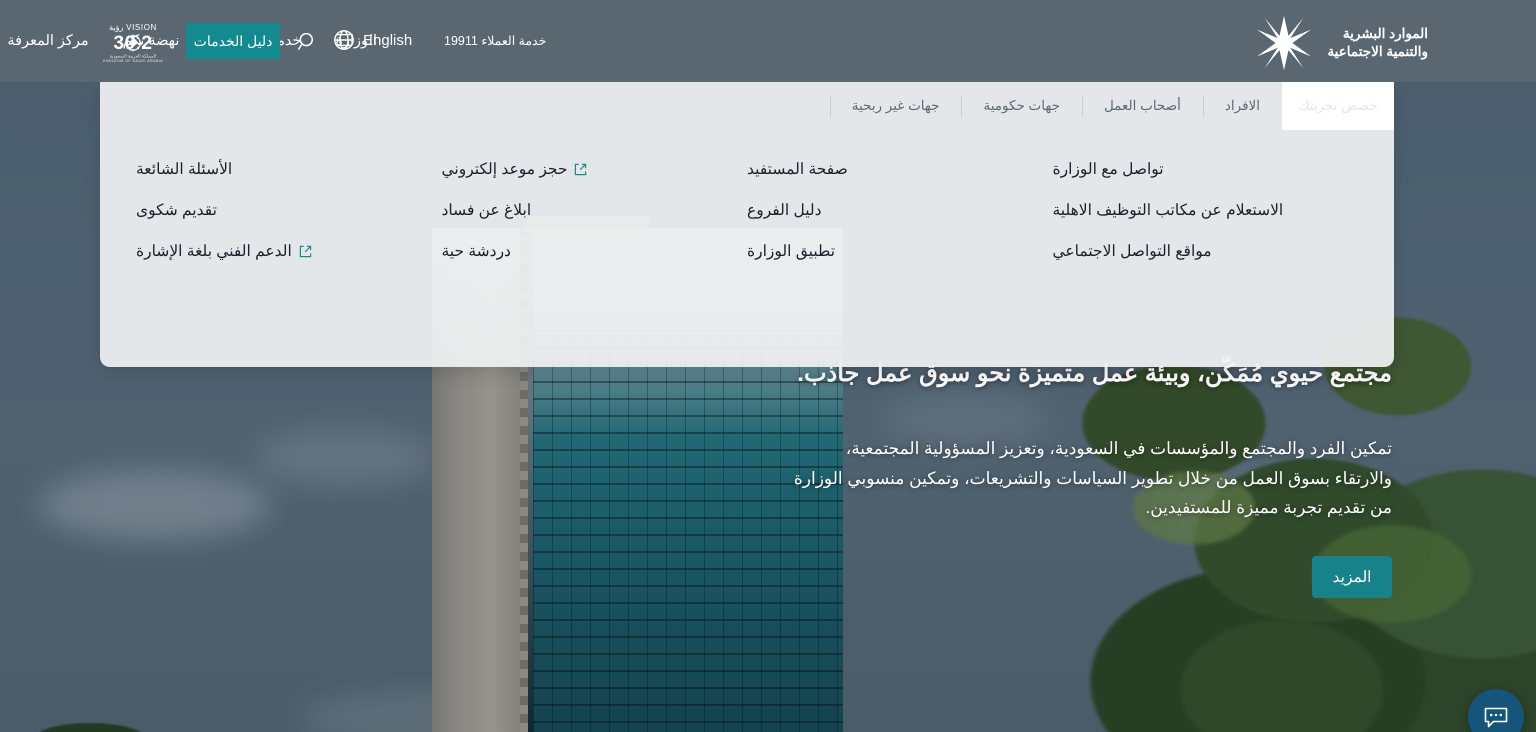 The image size is (1536, 732). What do you see at coordinates (1377, 43) in the screenshot?
I see `brand-text: الموارد البشرية والتنمية الاجتماعية` at bounding box center [1377, 43].